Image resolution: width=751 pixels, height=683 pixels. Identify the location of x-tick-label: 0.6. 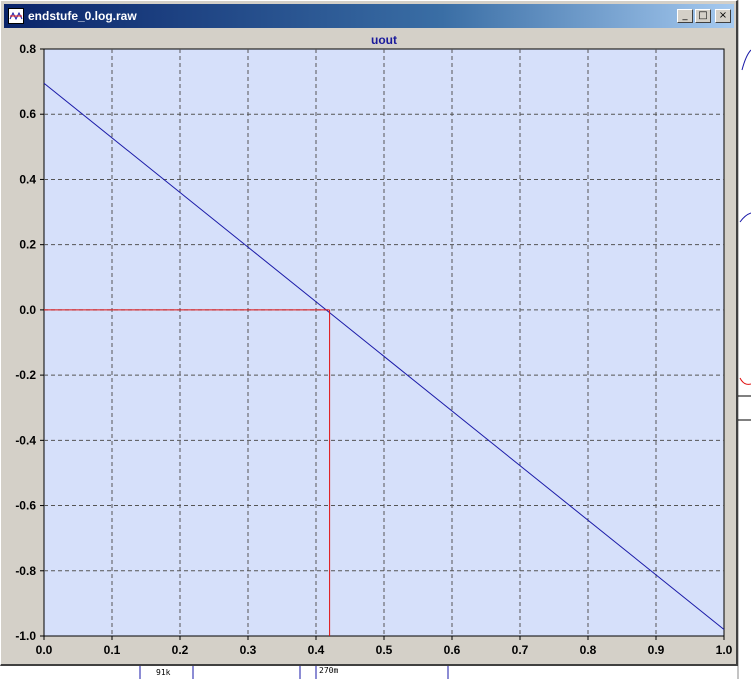
(452, 650).